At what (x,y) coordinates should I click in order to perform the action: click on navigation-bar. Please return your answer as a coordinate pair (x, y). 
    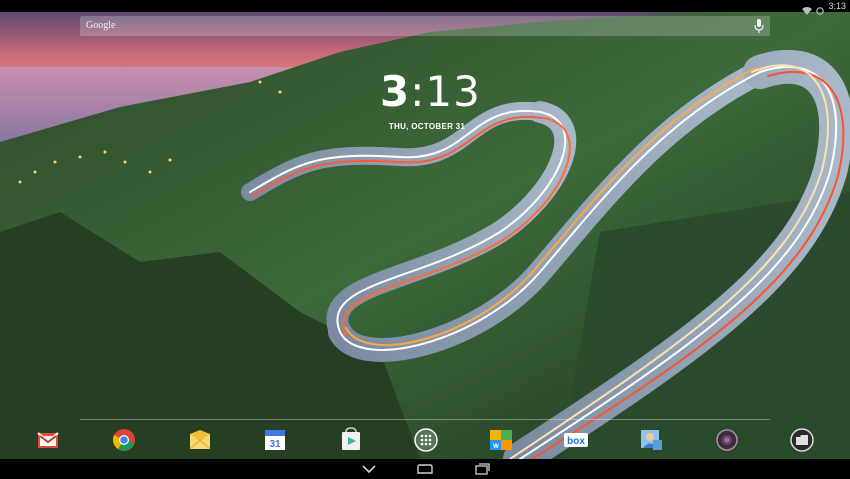
    Looking at the image, I should click on (425, 469).